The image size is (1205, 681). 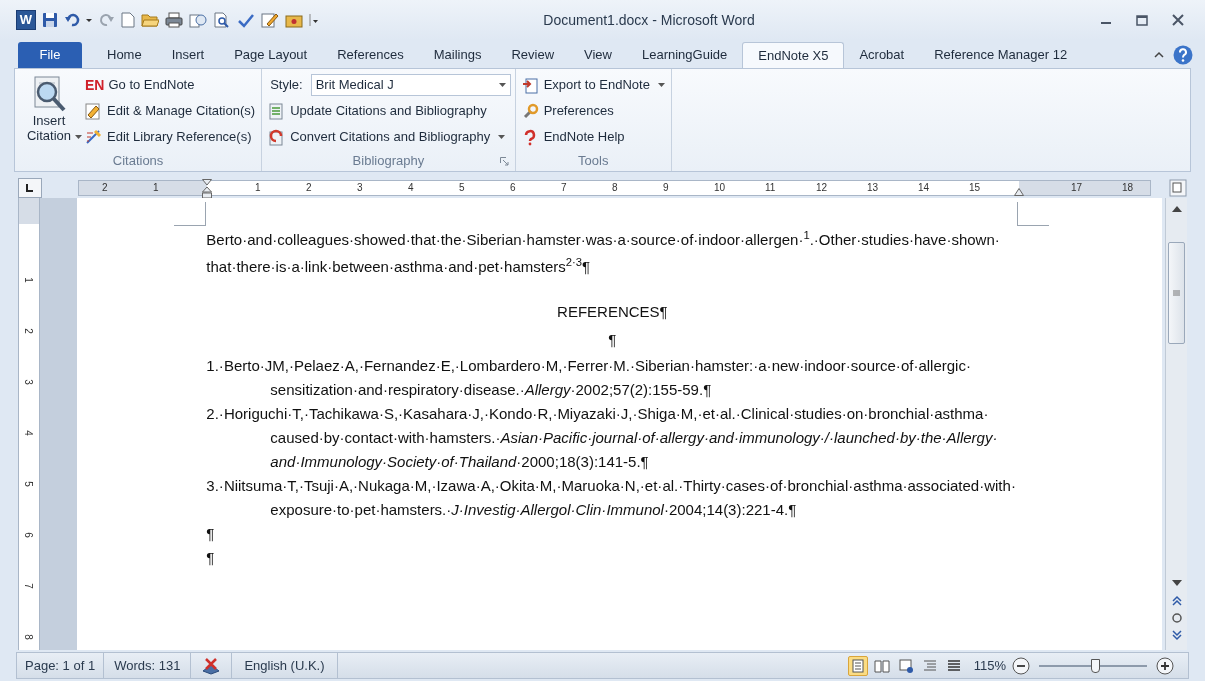 What do you see at coordinates (822, 188) in the screenshot?
I see `ruler-number: 12` at bounding box center [822, 188].